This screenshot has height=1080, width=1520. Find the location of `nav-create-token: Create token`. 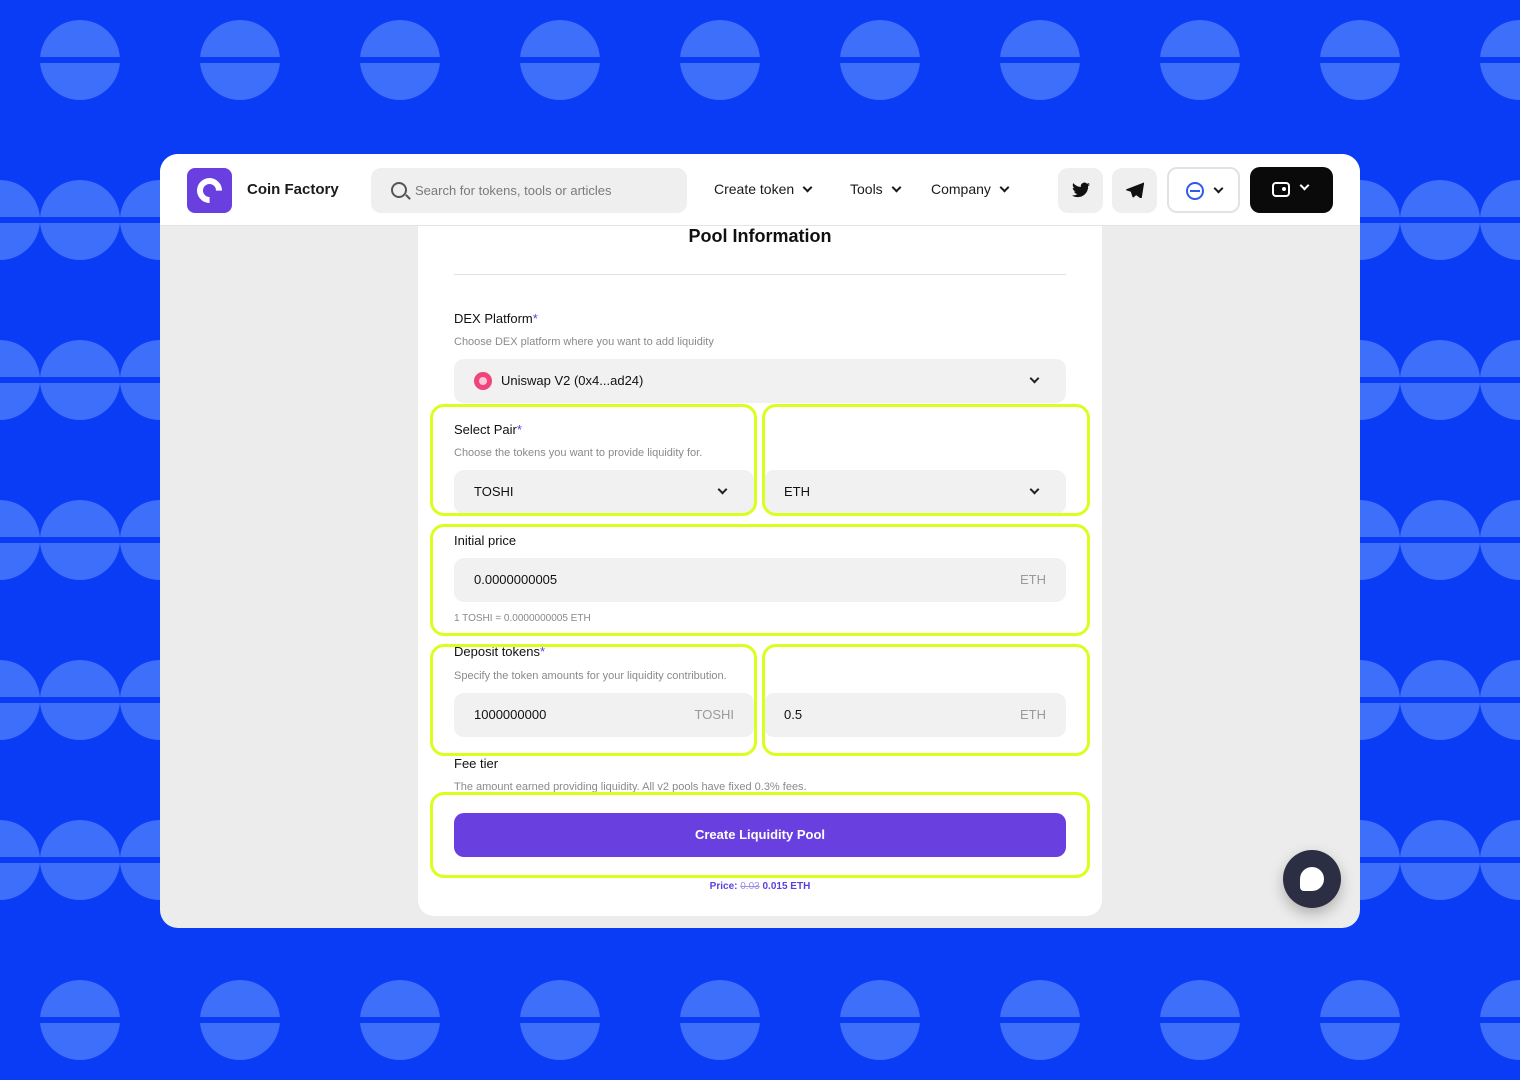

nav-create-token: Create token is located at coordinates (763, 189).